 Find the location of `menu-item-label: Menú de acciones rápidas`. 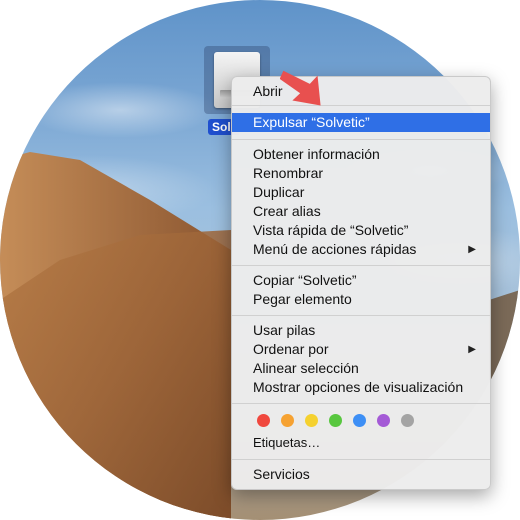

menu-item-label: Menú de acciones rápidas is located at coordinates (335, 249).